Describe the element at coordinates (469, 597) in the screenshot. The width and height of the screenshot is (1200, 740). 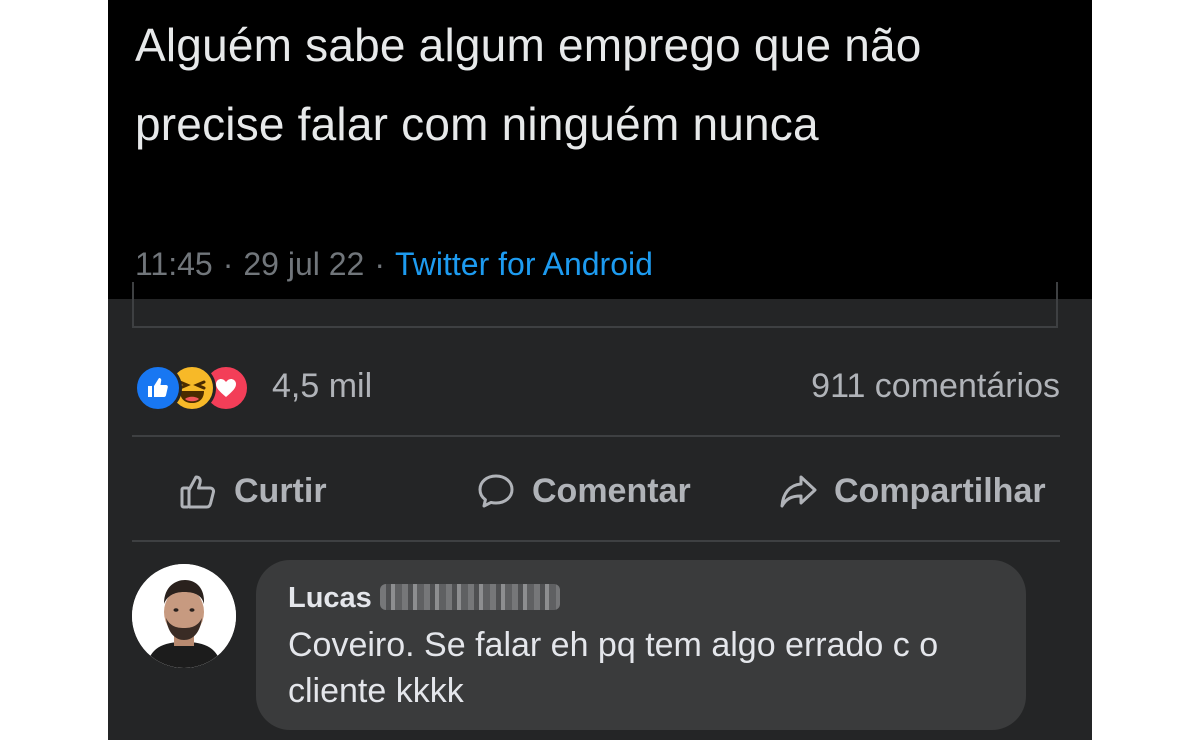
I see `redacted-surname` at that location.